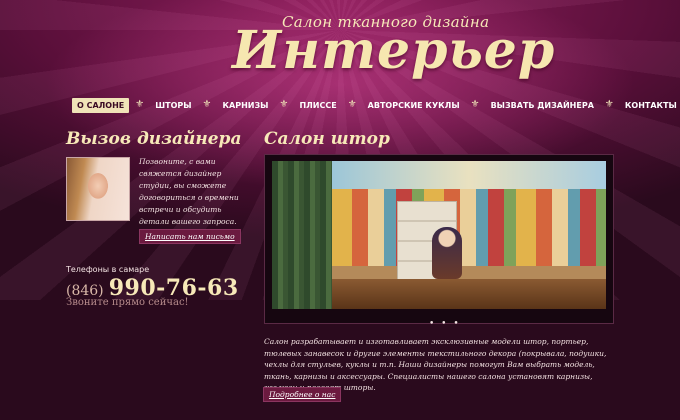 Image resolution: width=680 pixels, height=420 pixels. I want to click on photo-table, so click(469, 294).